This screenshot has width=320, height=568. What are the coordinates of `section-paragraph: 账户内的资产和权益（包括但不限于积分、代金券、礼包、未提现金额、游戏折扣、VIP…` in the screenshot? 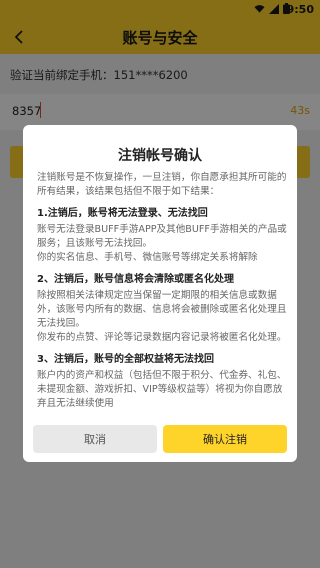 It's located at (162, 389).